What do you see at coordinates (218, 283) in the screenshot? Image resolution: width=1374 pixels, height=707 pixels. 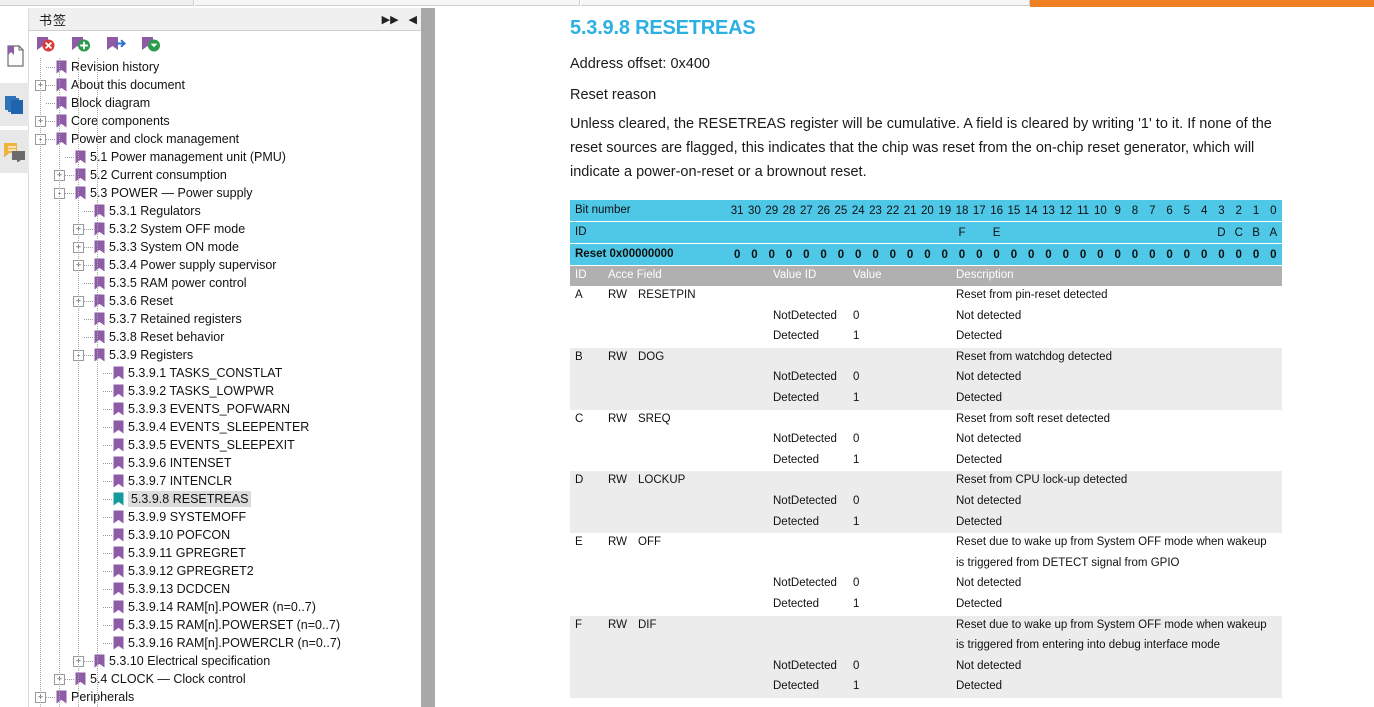 I see `bookmark-tree-item: 5.3.5 RAM power control` at bounding box center [218, 283].